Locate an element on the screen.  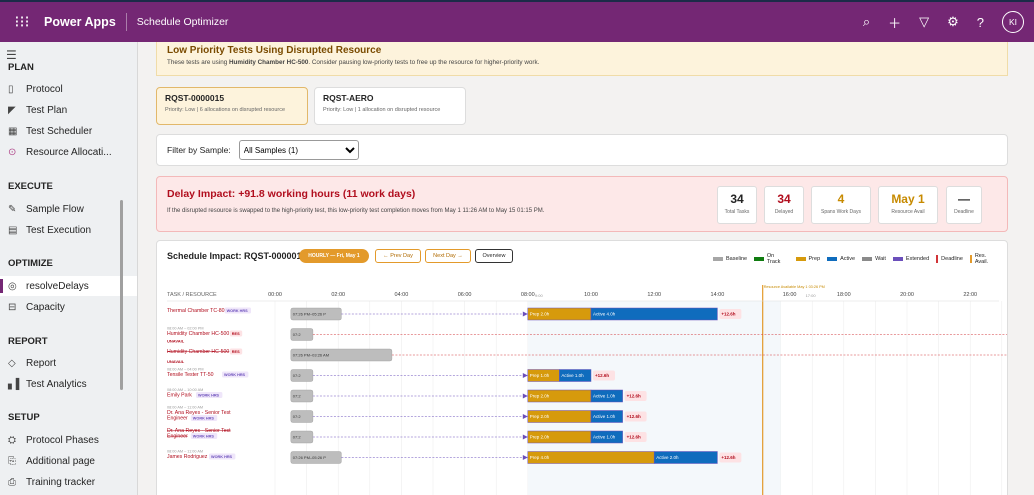
legend-label: Baseline is located at coordinates (737, 259).